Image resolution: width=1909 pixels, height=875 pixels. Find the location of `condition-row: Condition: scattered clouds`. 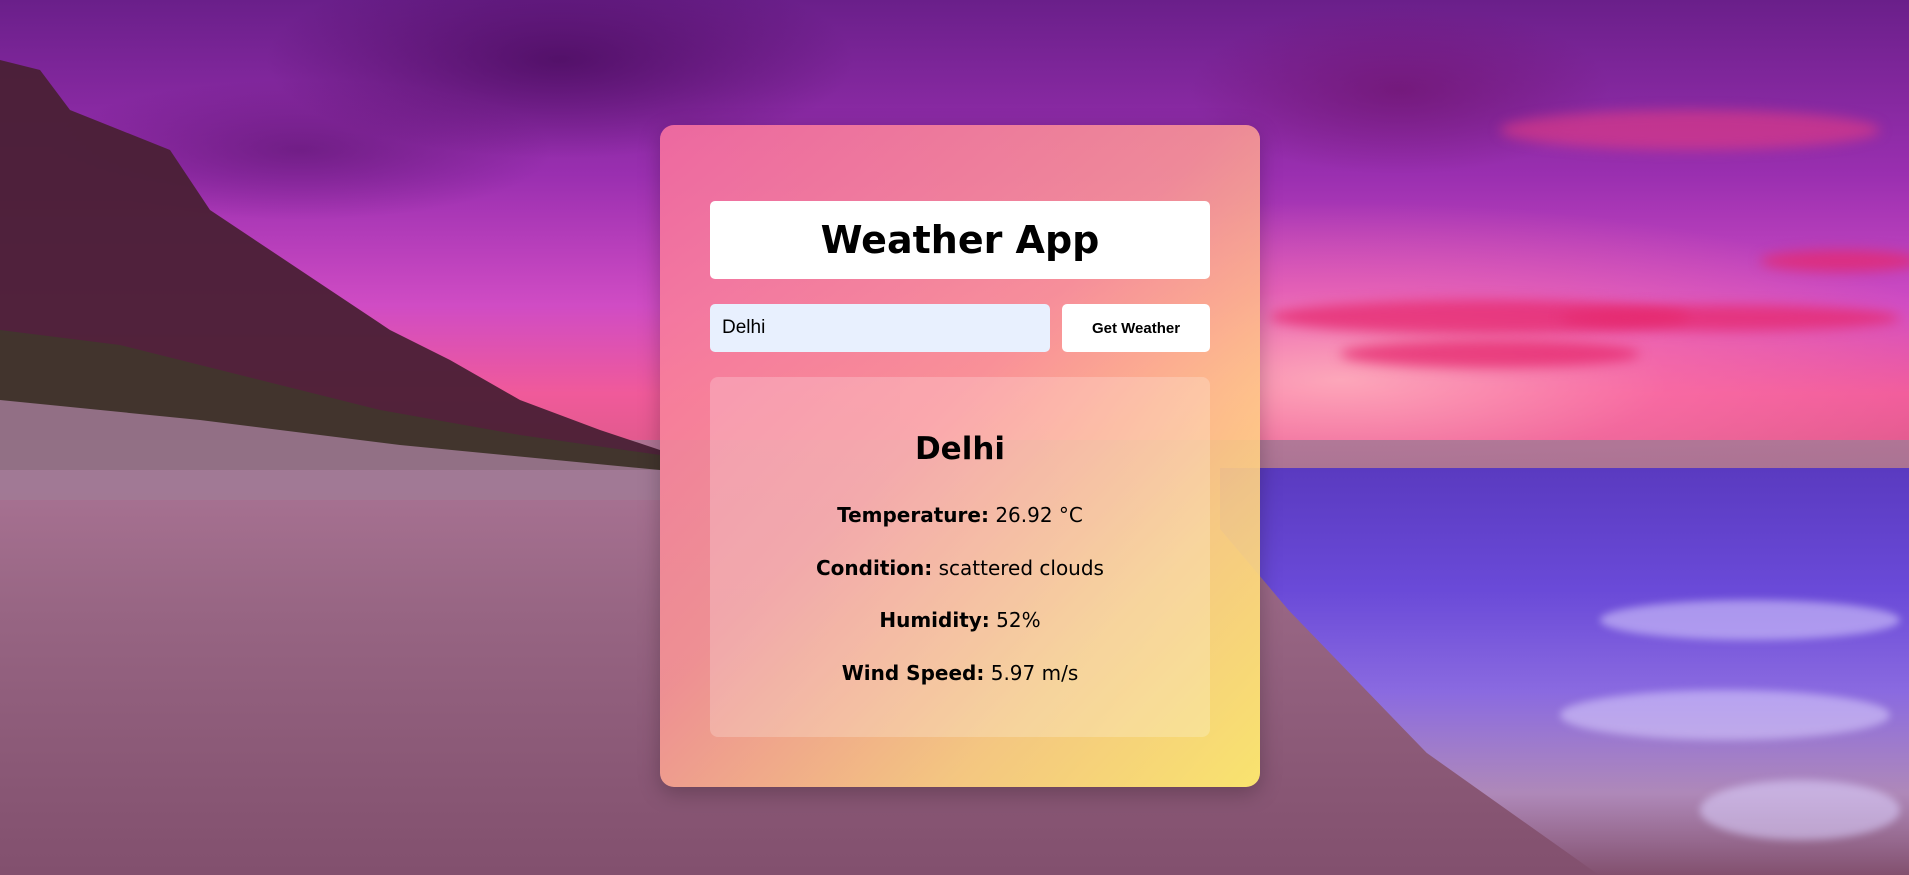

condition-row: Condition: scattered clouds is located at coordinates (960, 568).